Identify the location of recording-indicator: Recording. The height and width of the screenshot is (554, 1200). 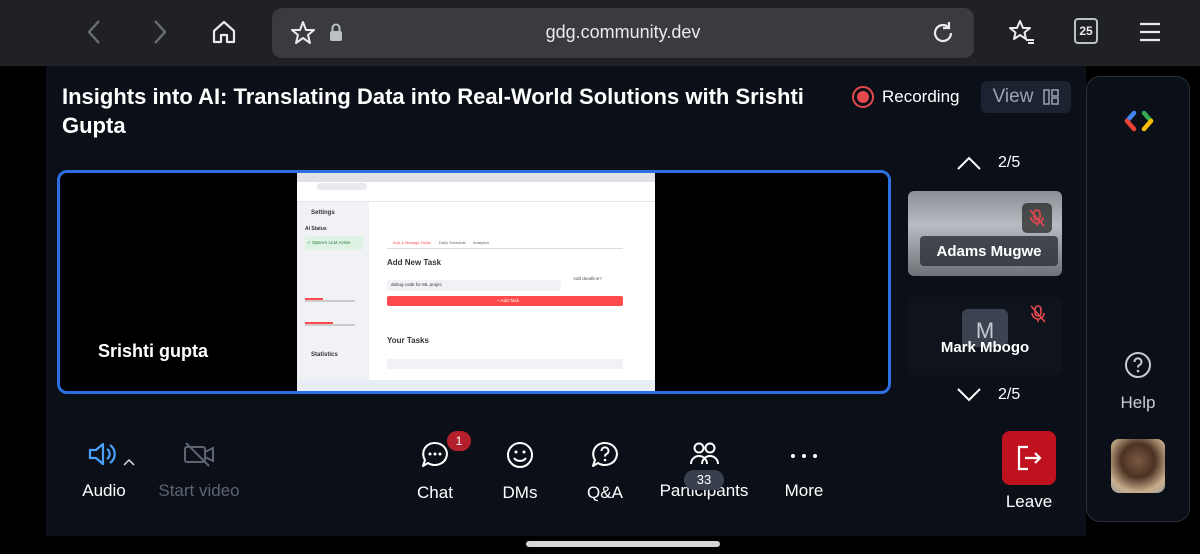
(906, 97).